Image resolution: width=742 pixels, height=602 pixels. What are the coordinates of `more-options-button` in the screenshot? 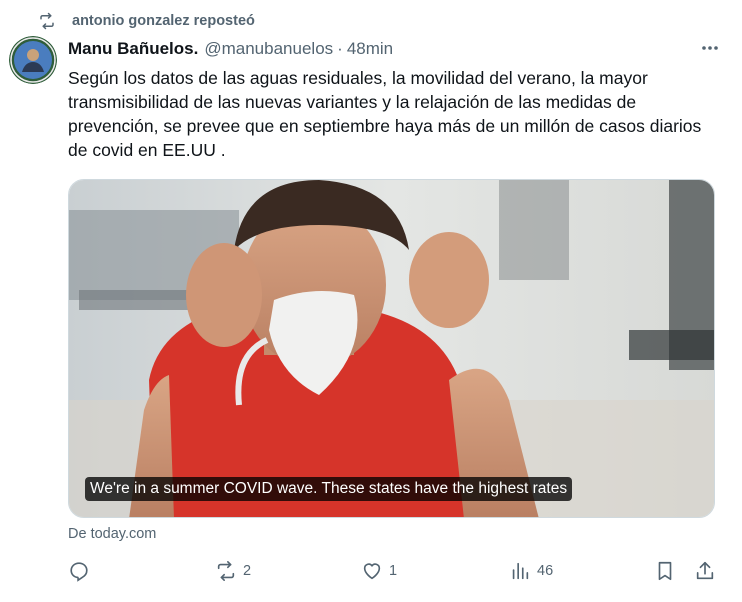 It's located at (710, 48).